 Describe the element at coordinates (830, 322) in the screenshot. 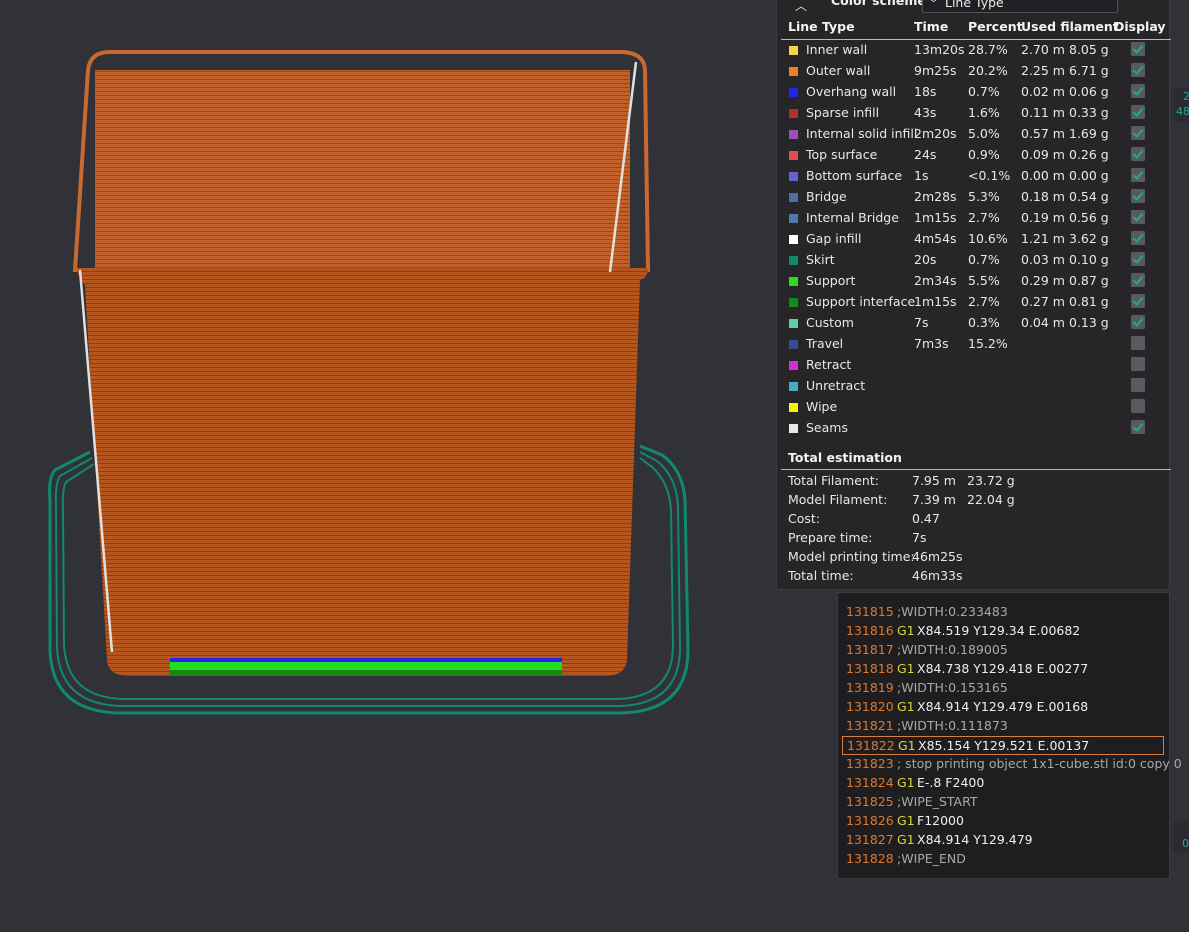

I see `line-type-name: Custom` at that location.